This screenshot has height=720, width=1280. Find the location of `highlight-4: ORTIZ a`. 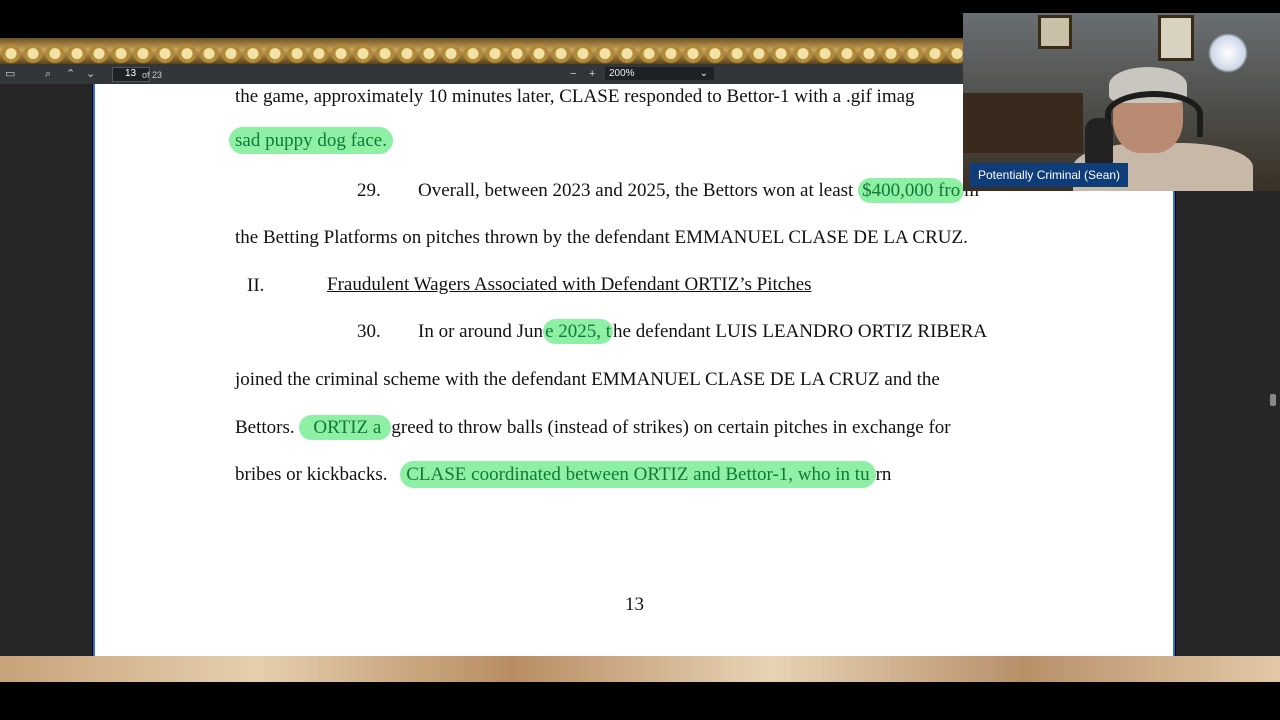

highlight-4: ORTIZ a is located at coordinates (345, 427).